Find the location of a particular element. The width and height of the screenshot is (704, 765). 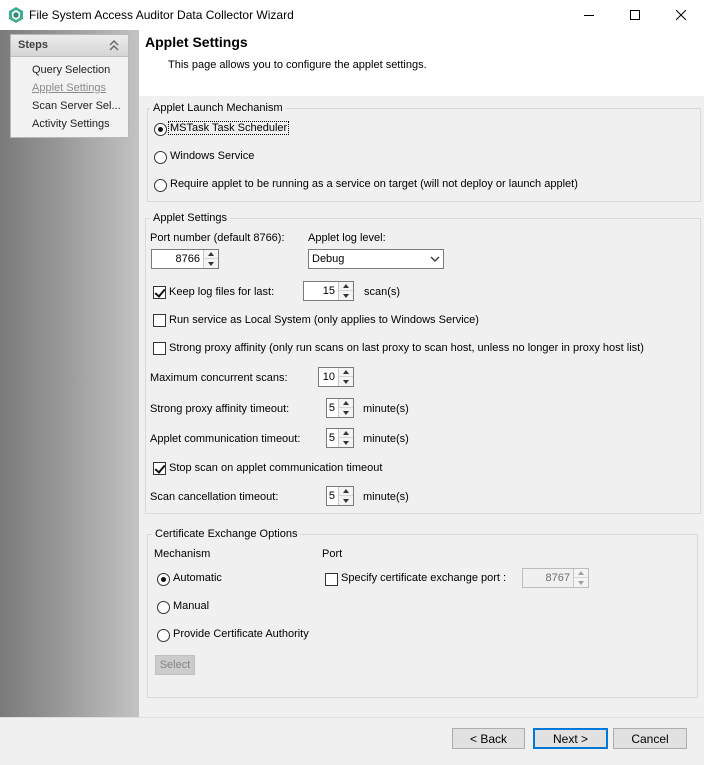

stop-scan-checkbox is located at coordinates (159, 468).